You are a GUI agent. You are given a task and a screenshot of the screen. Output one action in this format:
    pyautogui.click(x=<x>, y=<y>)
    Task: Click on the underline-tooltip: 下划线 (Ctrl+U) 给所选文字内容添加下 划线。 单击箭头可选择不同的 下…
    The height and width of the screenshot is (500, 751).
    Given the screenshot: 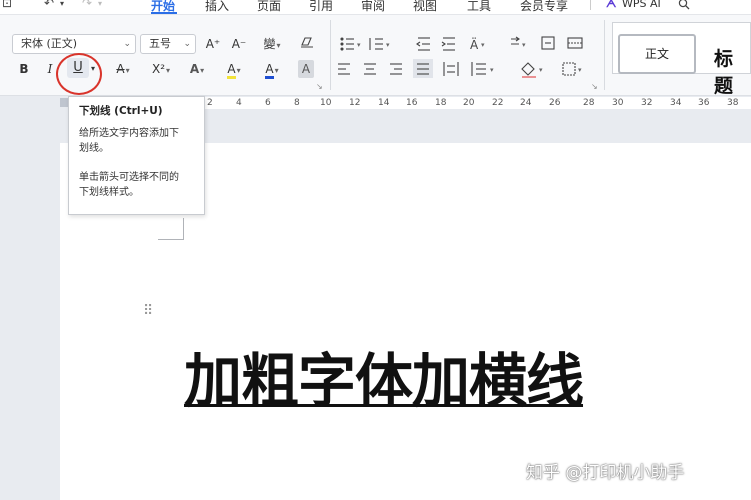 What is the action you would take?
    pyautogui.click(x=136, y=155)
    